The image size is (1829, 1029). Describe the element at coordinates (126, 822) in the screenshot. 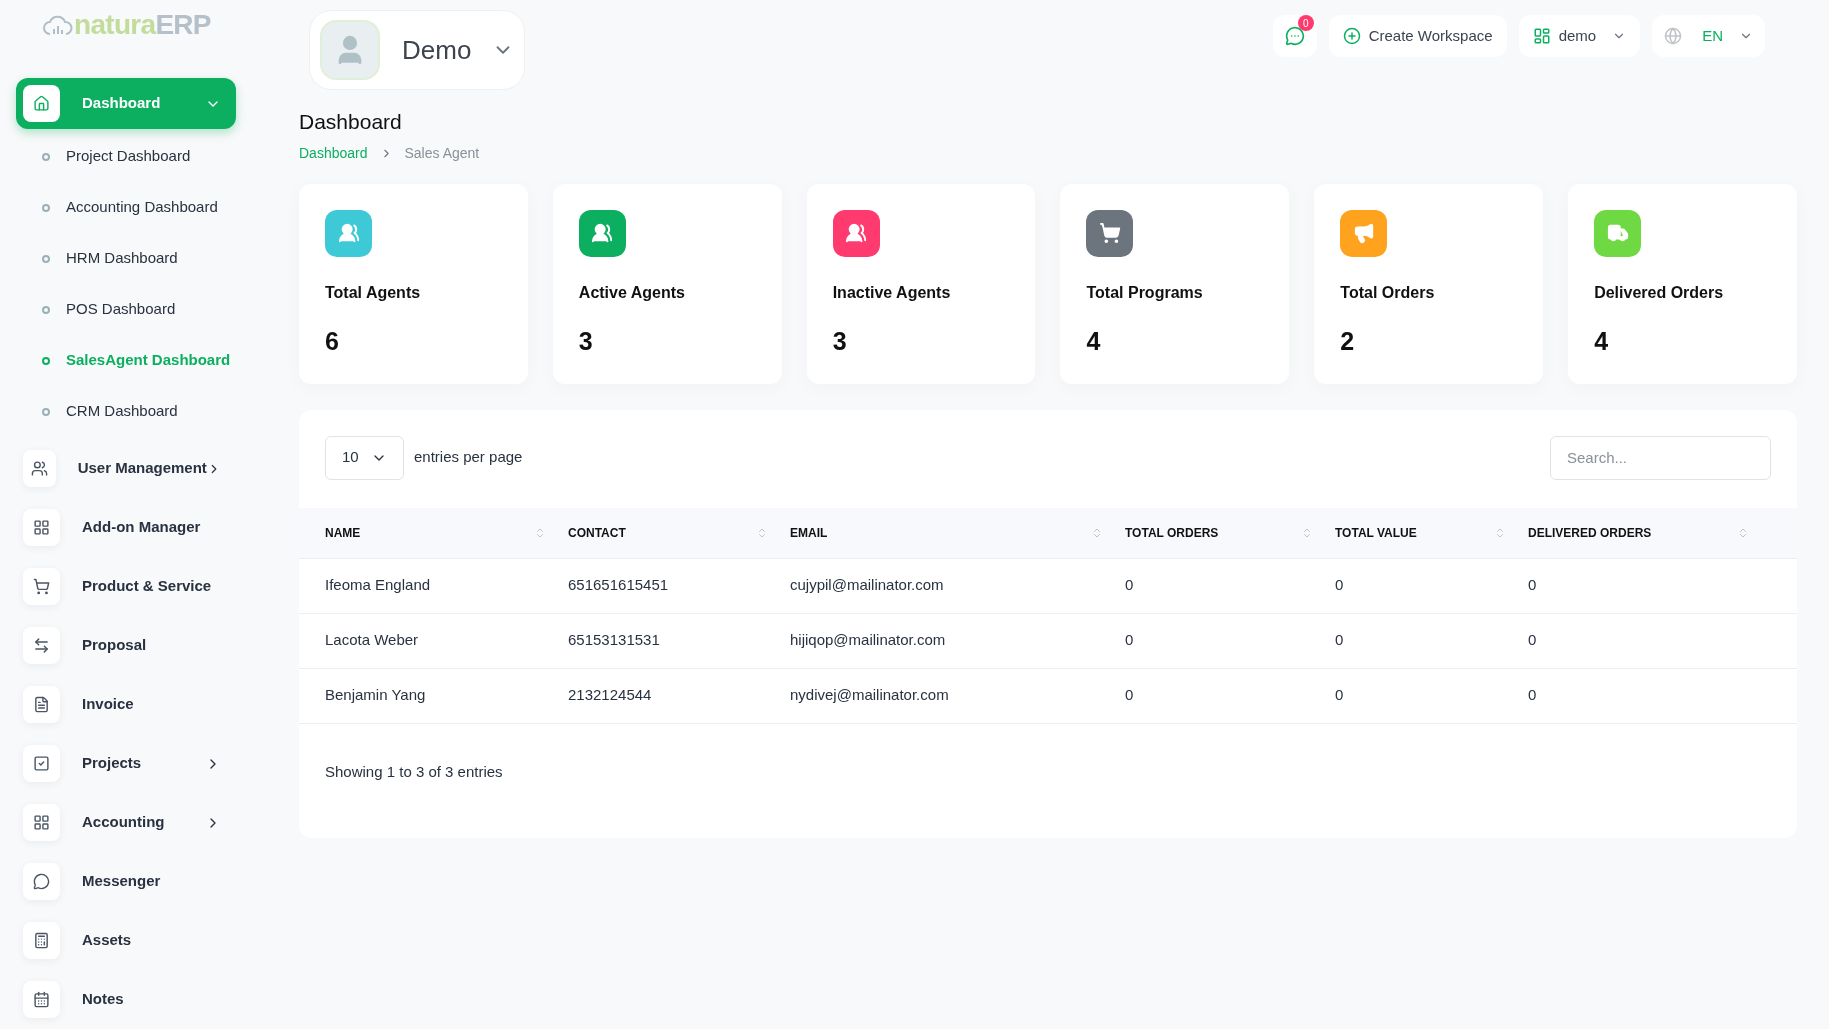

I see `sidebar-item: Accounting` at that location.